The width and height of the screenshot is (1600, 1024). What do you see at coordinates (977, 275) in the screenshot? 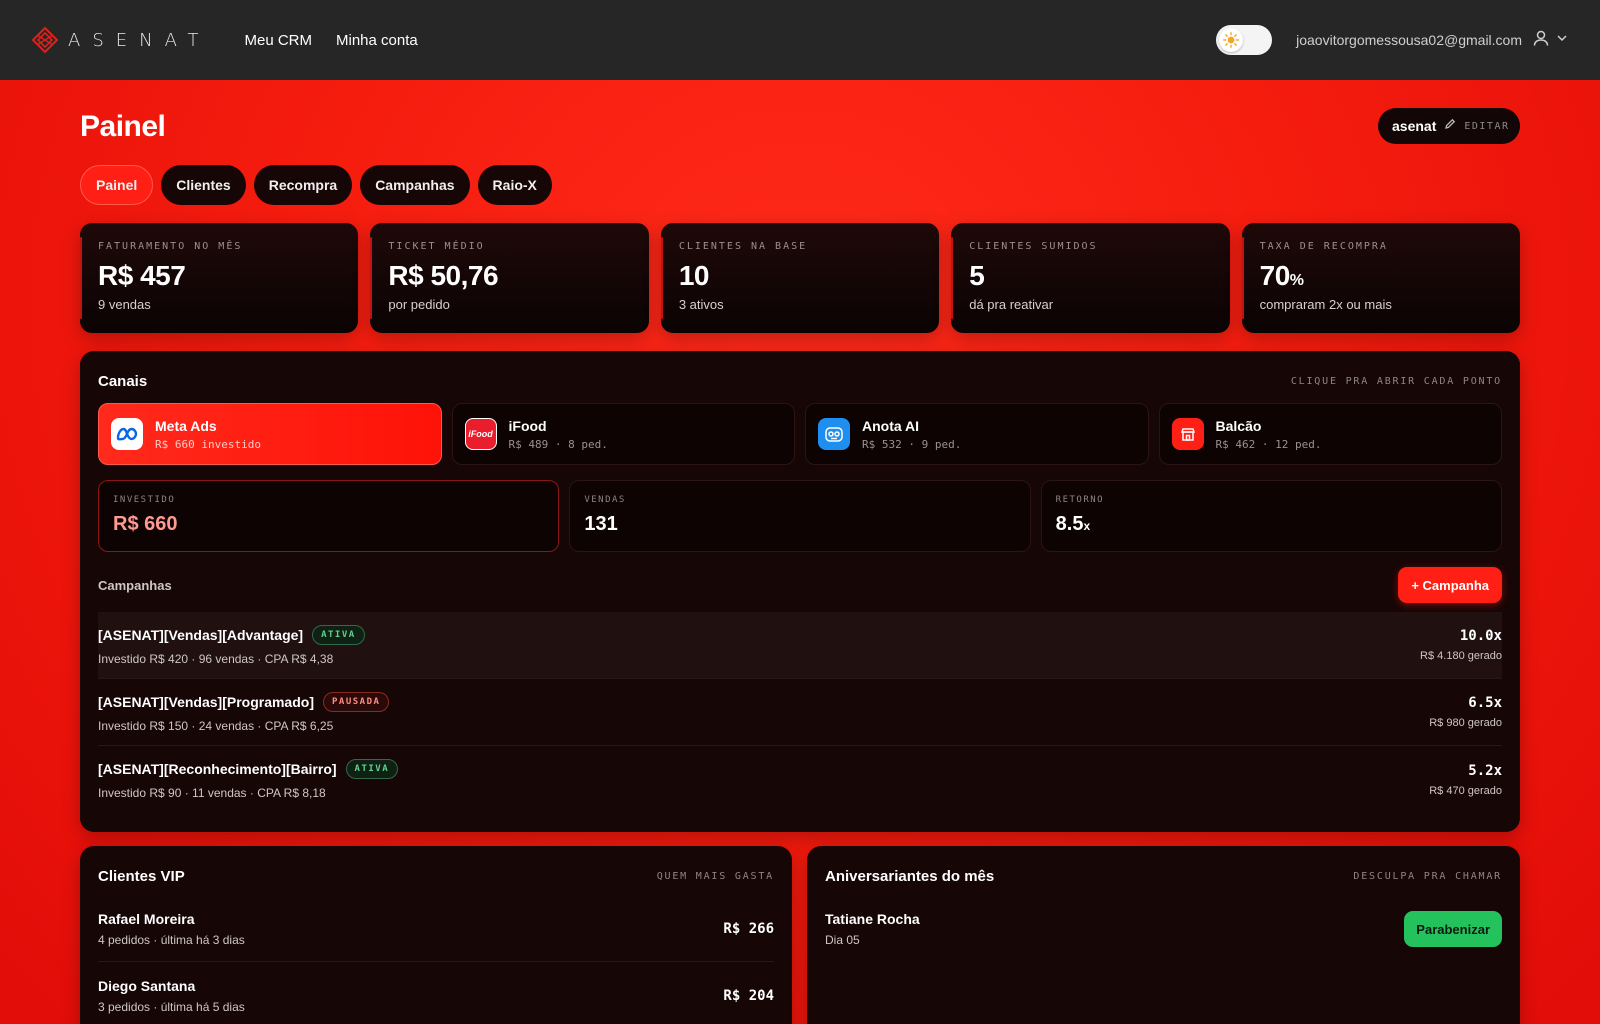
I see `kpi-value: 5` at bounding box center [977, 275].